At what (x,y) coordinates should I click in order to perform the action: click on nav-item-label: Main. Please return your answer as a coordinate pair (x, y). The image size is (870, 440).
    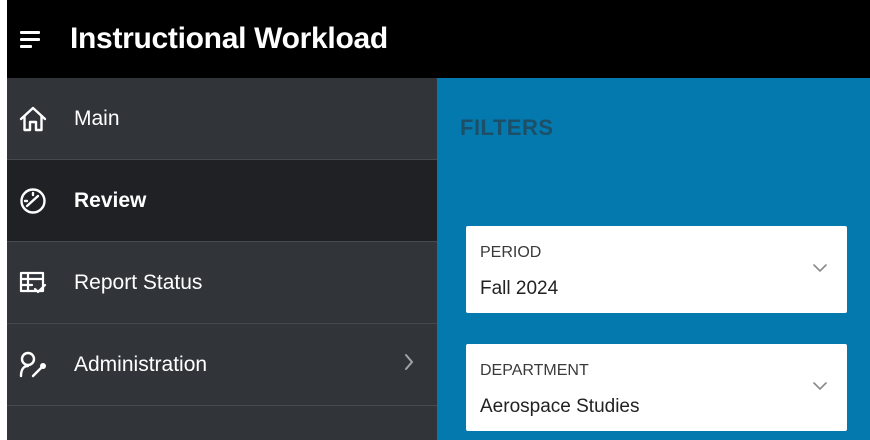
    Looking at the image, I should click on (97, 118).